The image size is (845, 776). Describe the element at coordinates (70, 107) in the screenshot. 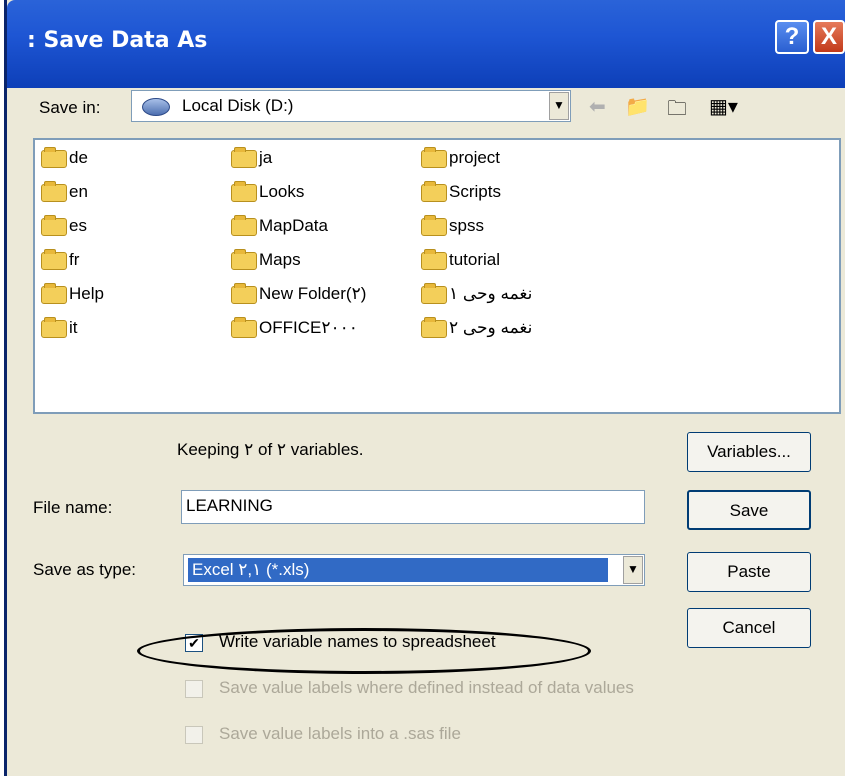

I see `save-in-label: Save in:` at that location.